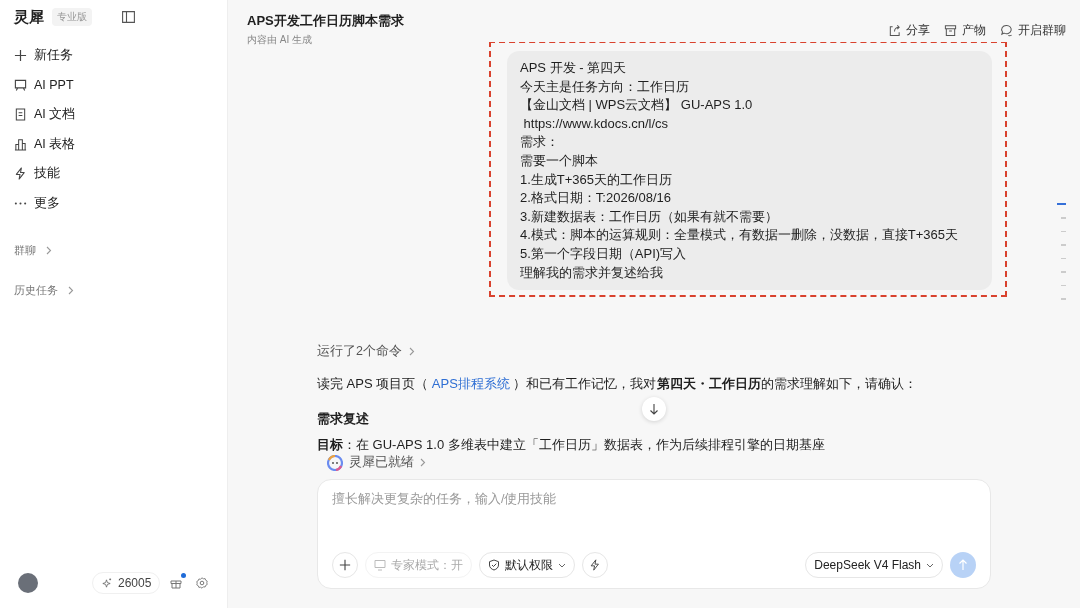 The height and width of the screenshot is (608, 1080). I want to click on message-navigator, so click(1061, 251).